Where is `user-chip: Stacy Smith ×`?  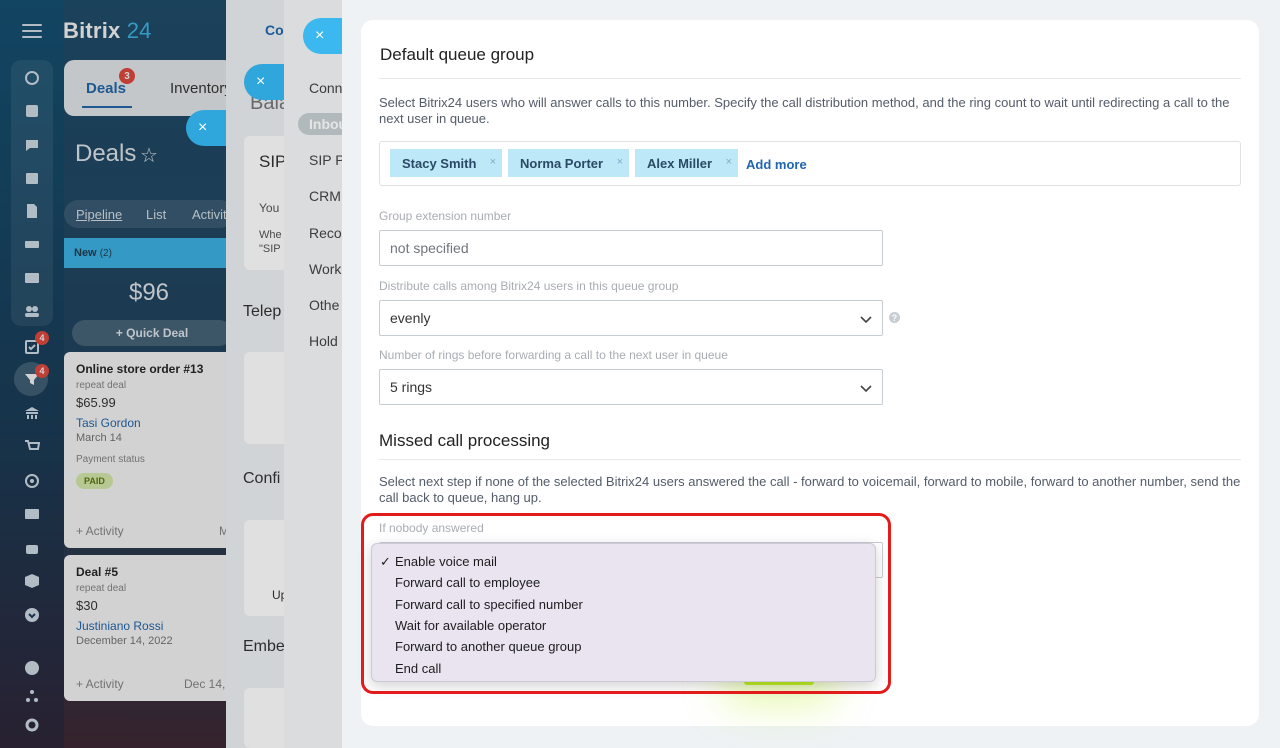 user-chip: Stacy Smith × is located at coordinates (446, 163).